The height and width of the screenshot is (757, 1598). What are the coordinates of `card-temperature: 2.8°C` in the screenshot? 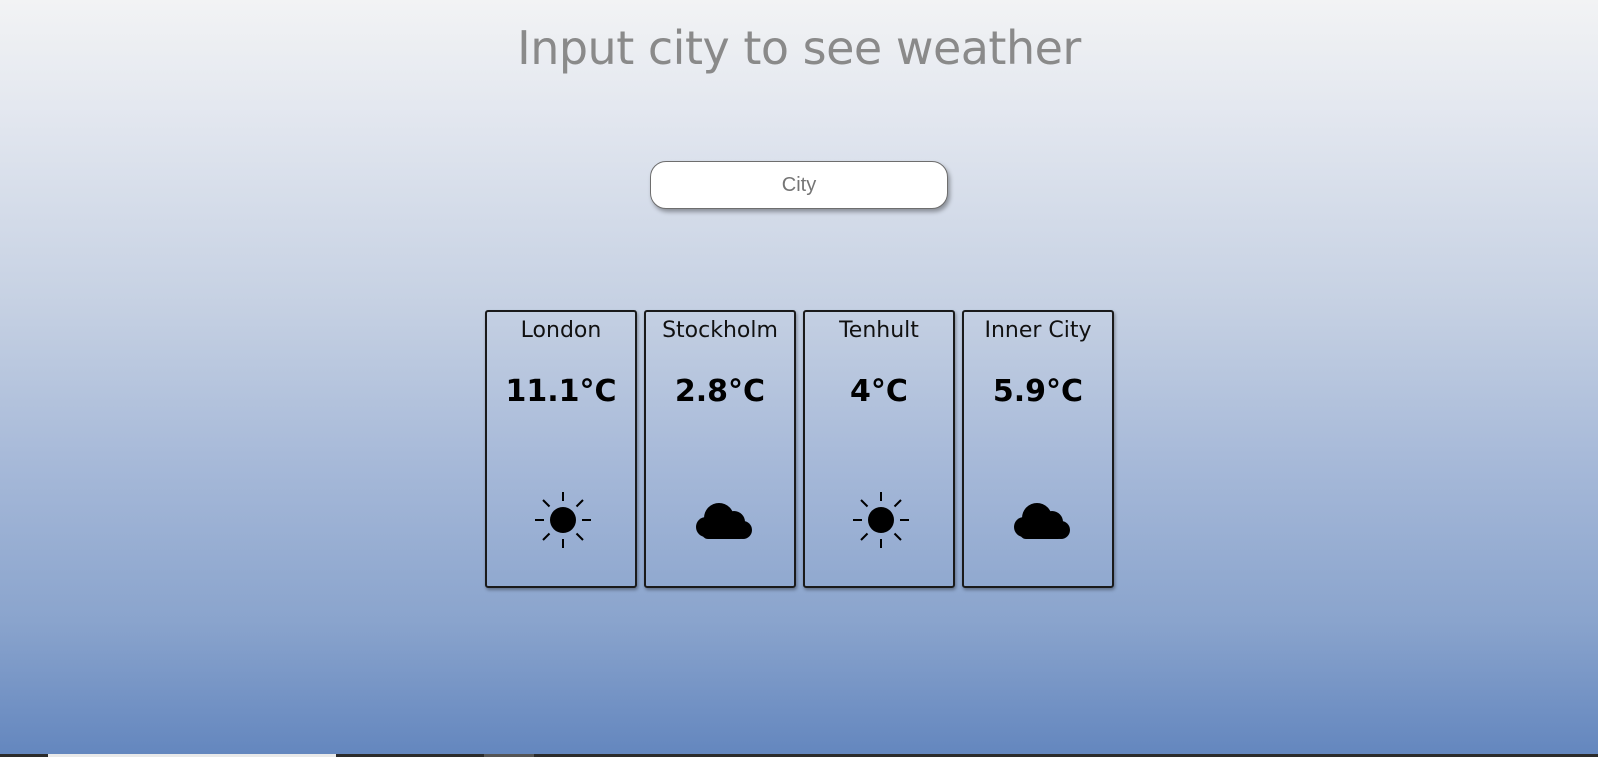 It's located at (720, 391).